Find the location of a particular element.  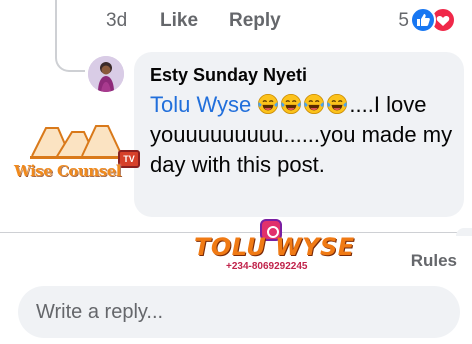

emoji-group is located at coordinates (303, 104).